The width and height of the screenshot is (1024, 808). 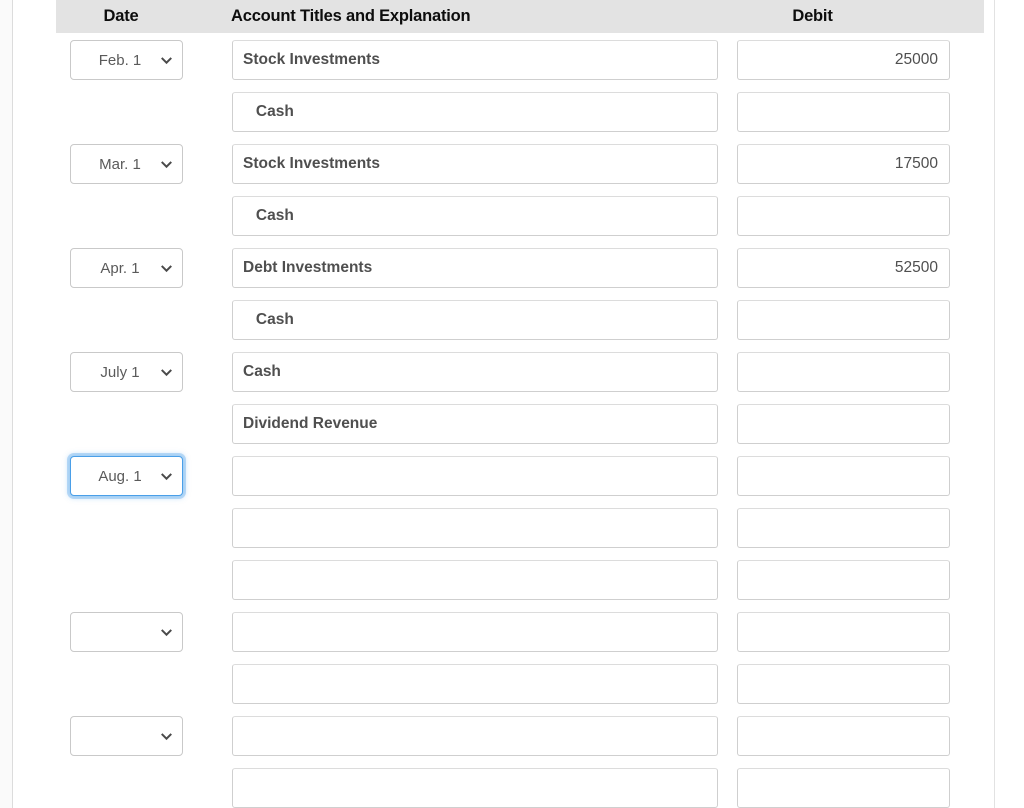 What do you see at coordinates (475, 320) in the screenshot?
I see `account-title-input-5: Cash` at bounding box center [475, 320].